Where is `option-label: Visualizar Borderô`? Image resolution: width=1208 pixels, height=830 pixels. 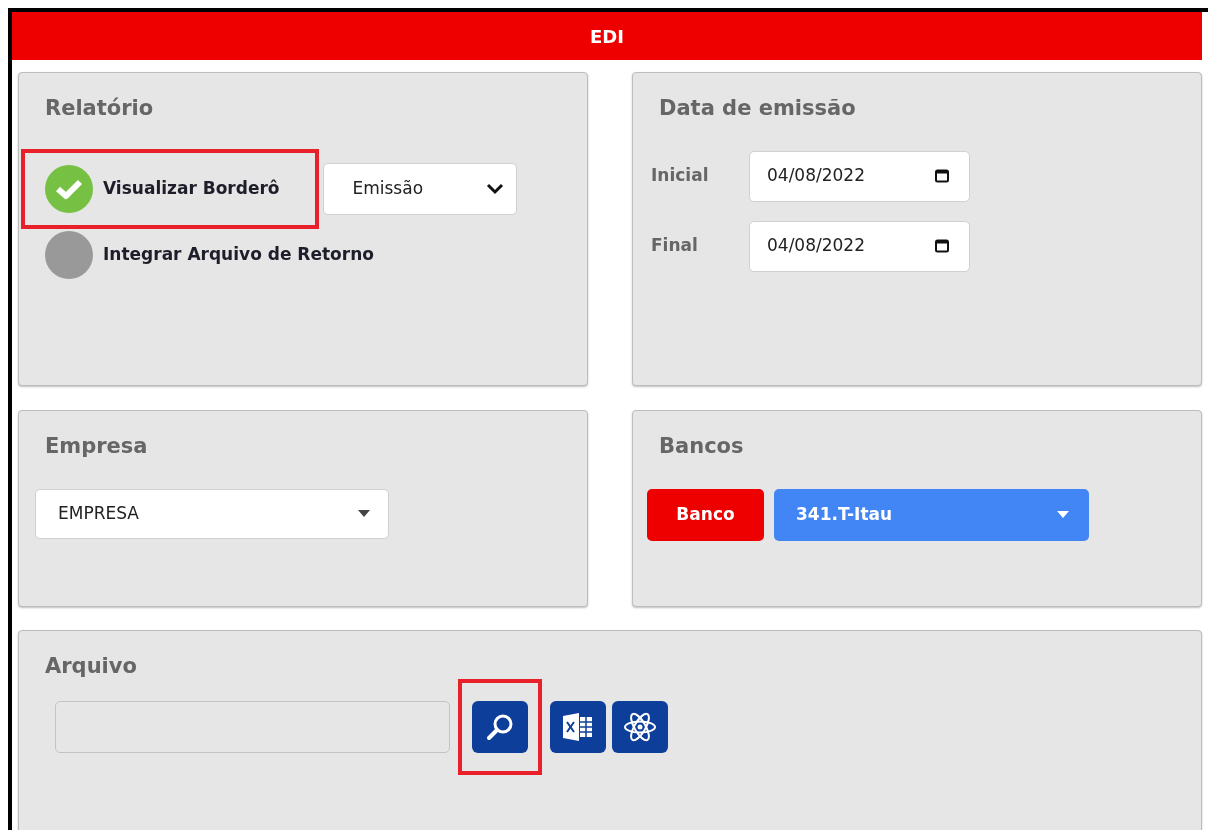
option-label: Visualizar Borderô is located at coordinates (191, 188).